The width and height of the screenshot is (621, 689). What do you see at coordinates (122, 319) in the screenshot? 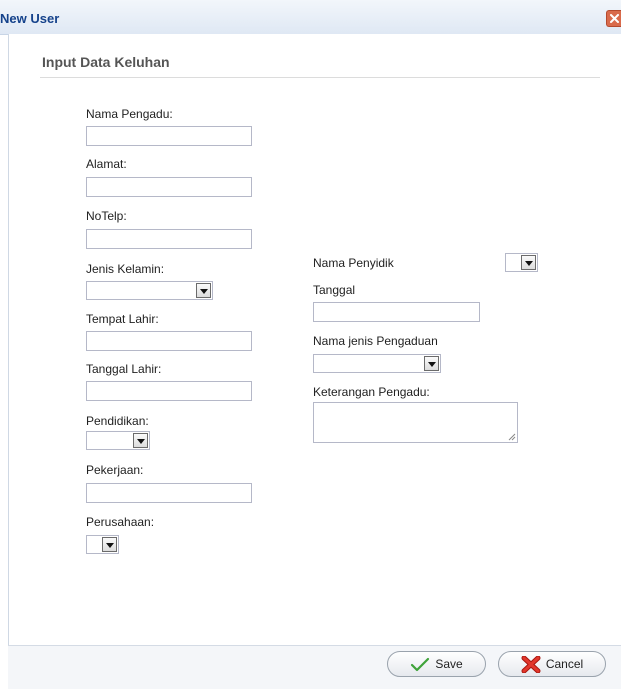
I see `tempat-lahir-label: Tempat Lahir:` at bounding box center [122, 319].